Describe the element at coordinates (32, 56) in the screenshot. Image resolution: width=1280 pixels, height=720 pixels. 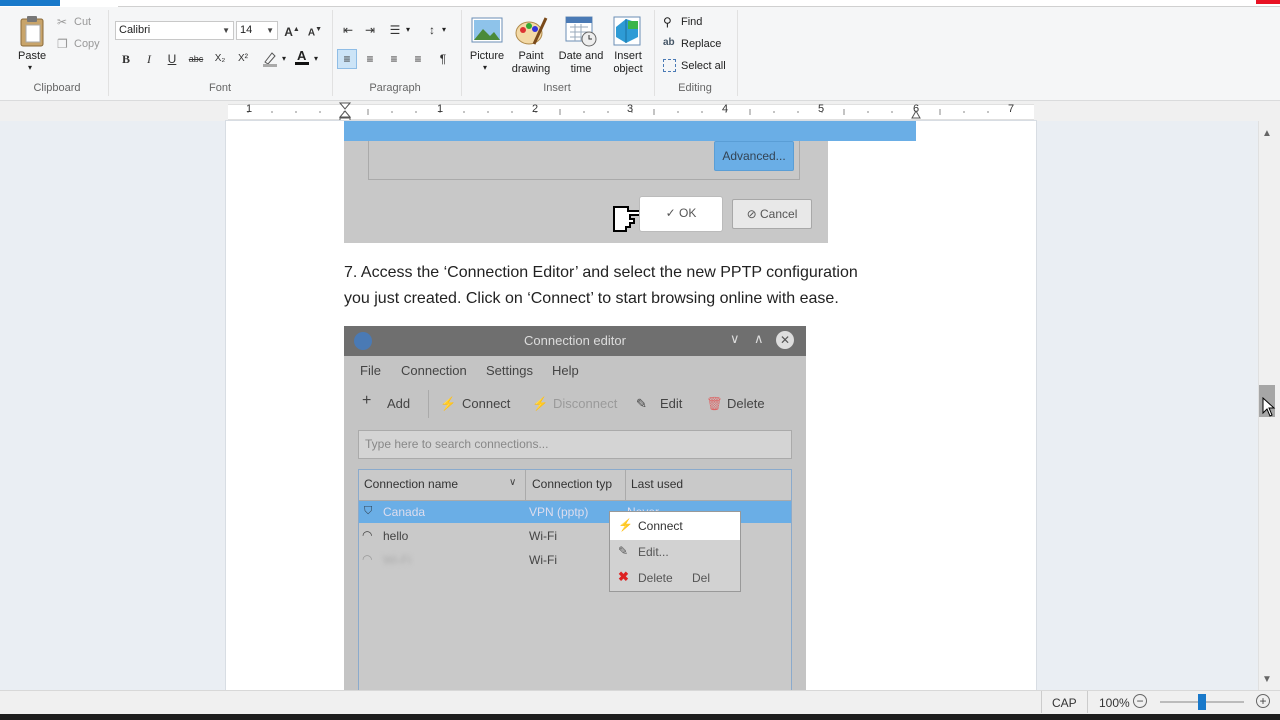
I see `paste-button: Paste` at that location.